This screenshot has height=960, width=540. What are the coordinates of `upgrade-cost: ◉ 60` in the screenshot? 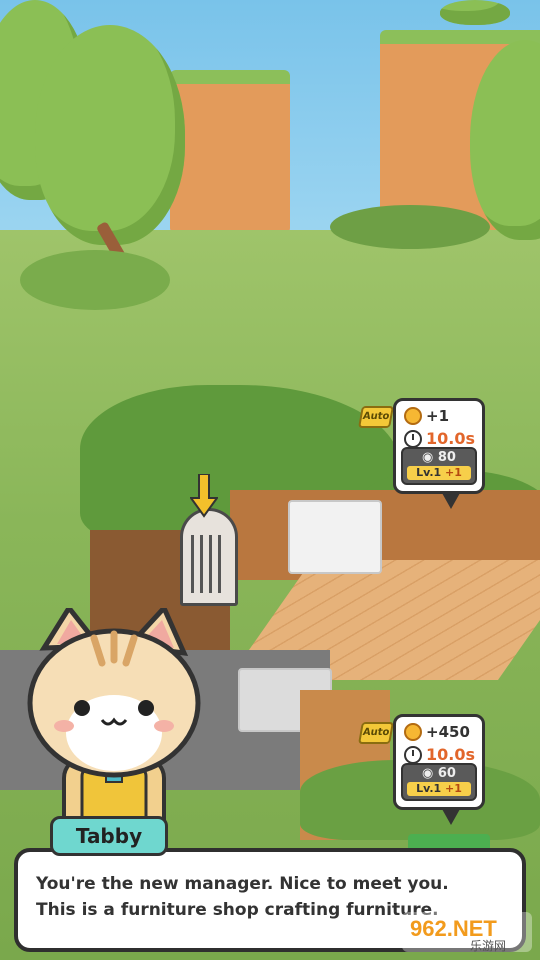 It's located at (439, 773).